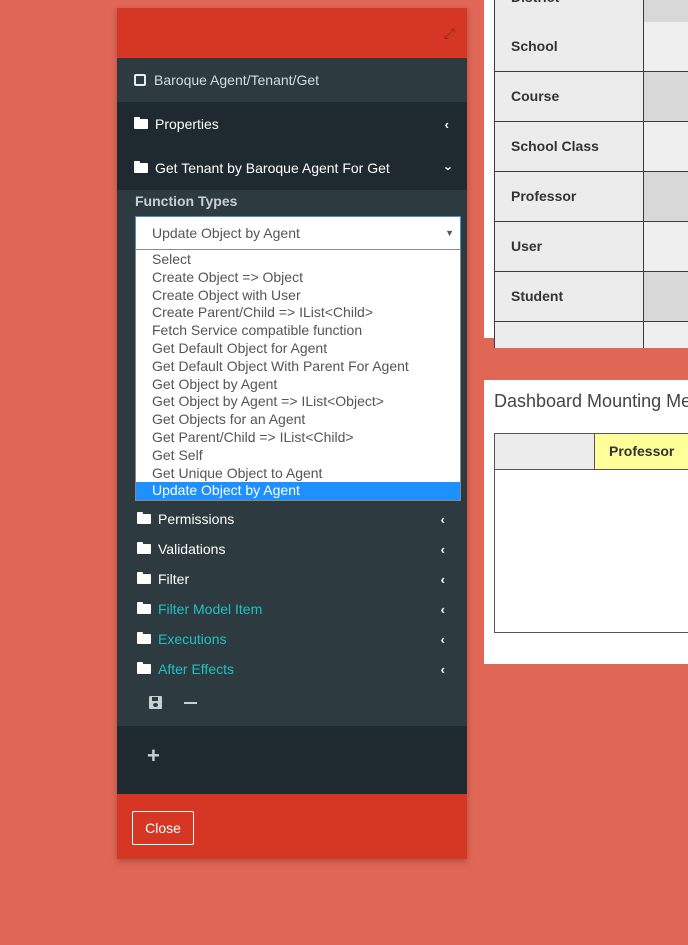 This screenshot has width=688, height=945. What do you see at coordinates (192, 639) in the screenshot?
I see `sub-section-label: Executions` at bounding box center [192, 639].